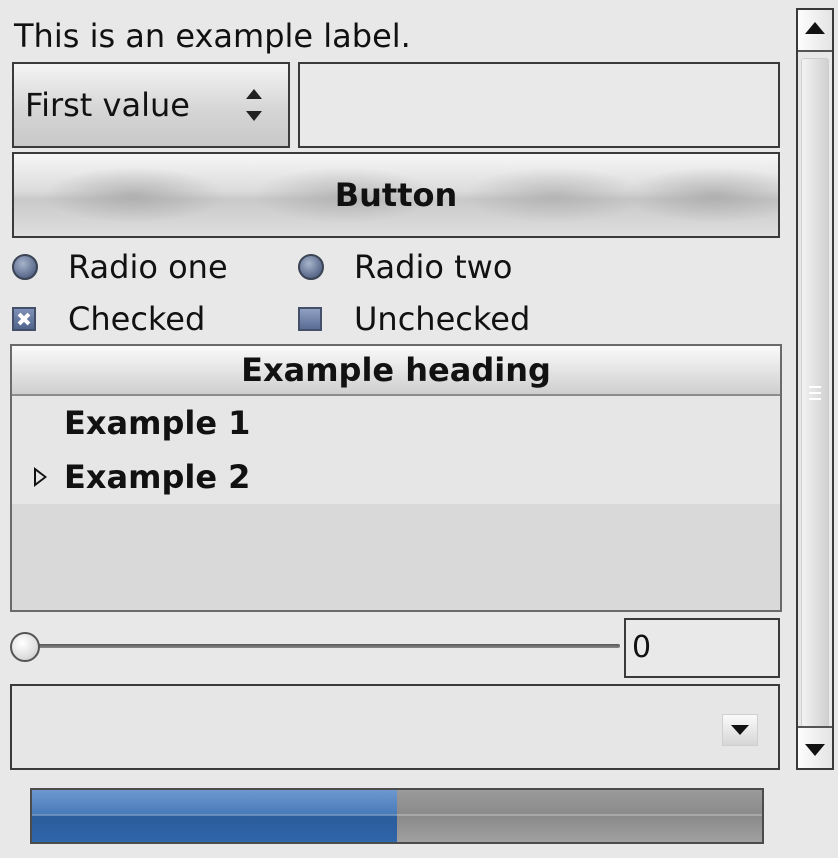 This screenshot has width=838, height=858. What do you see at coordinates (320, 646) in the screenshot?
I see `slider-track` at bounding box center [320, 646].